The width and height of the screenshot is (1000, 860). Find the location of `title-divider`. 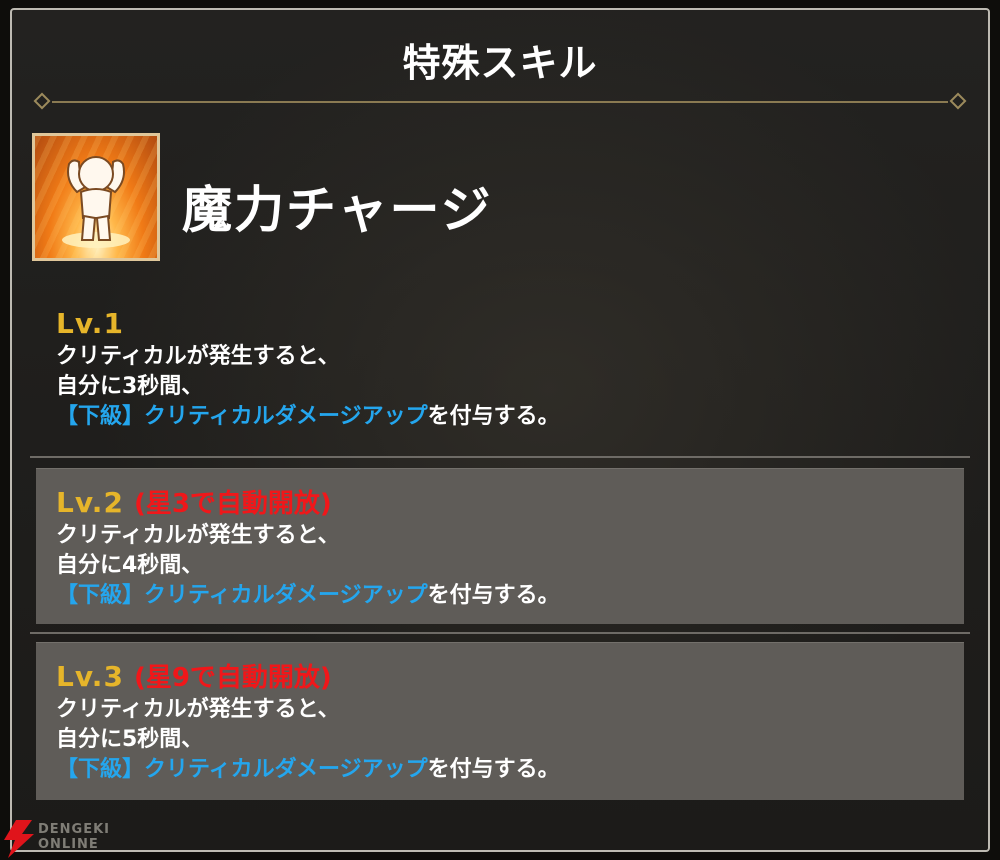

title-divider is located at coordinates (500, 101).